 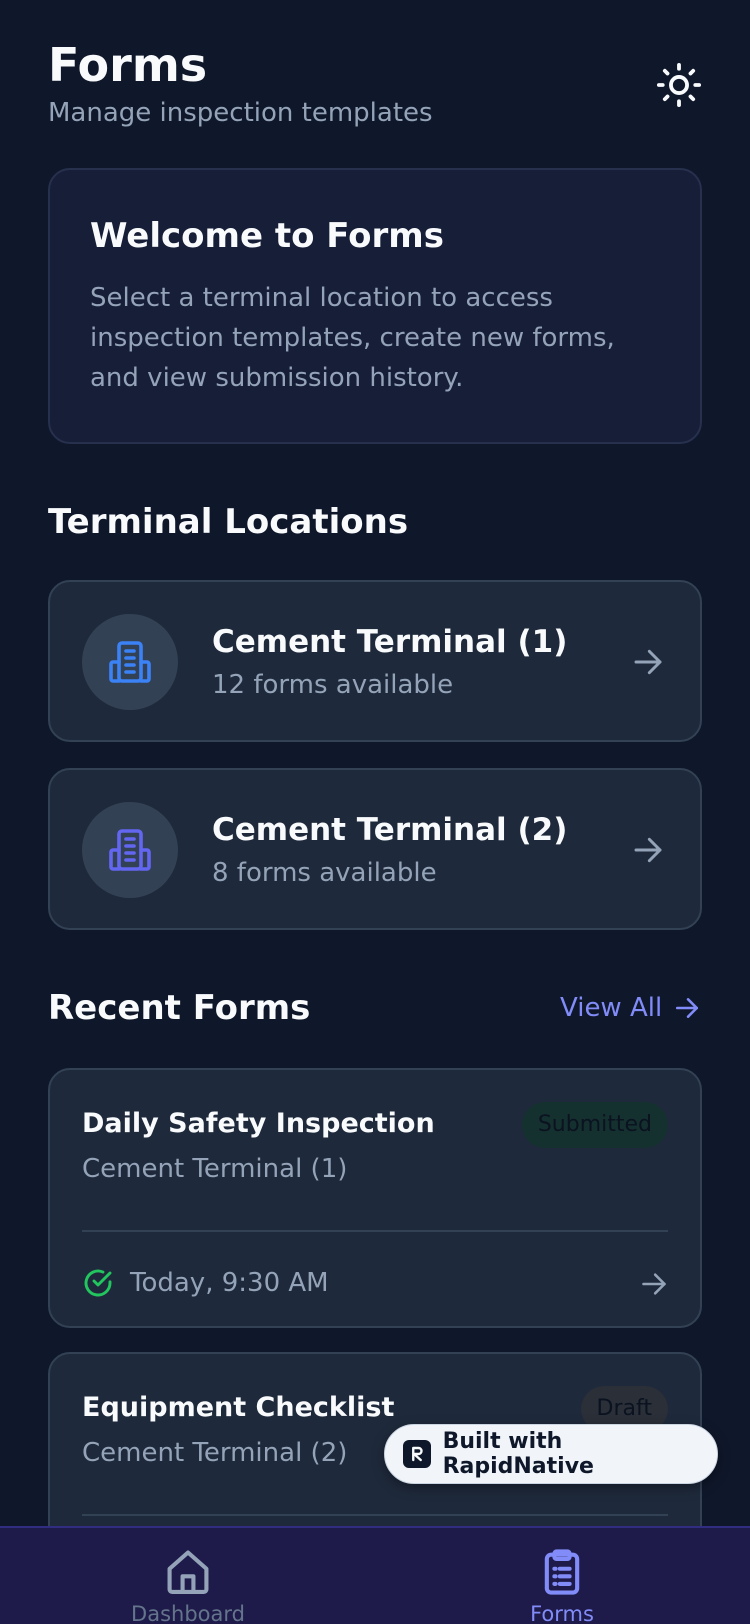 What do you see at coordinates (179, 1008) in the screenshot?
I see `recent-forms-title: Recent Forms` at bounding box center [179, 1008].